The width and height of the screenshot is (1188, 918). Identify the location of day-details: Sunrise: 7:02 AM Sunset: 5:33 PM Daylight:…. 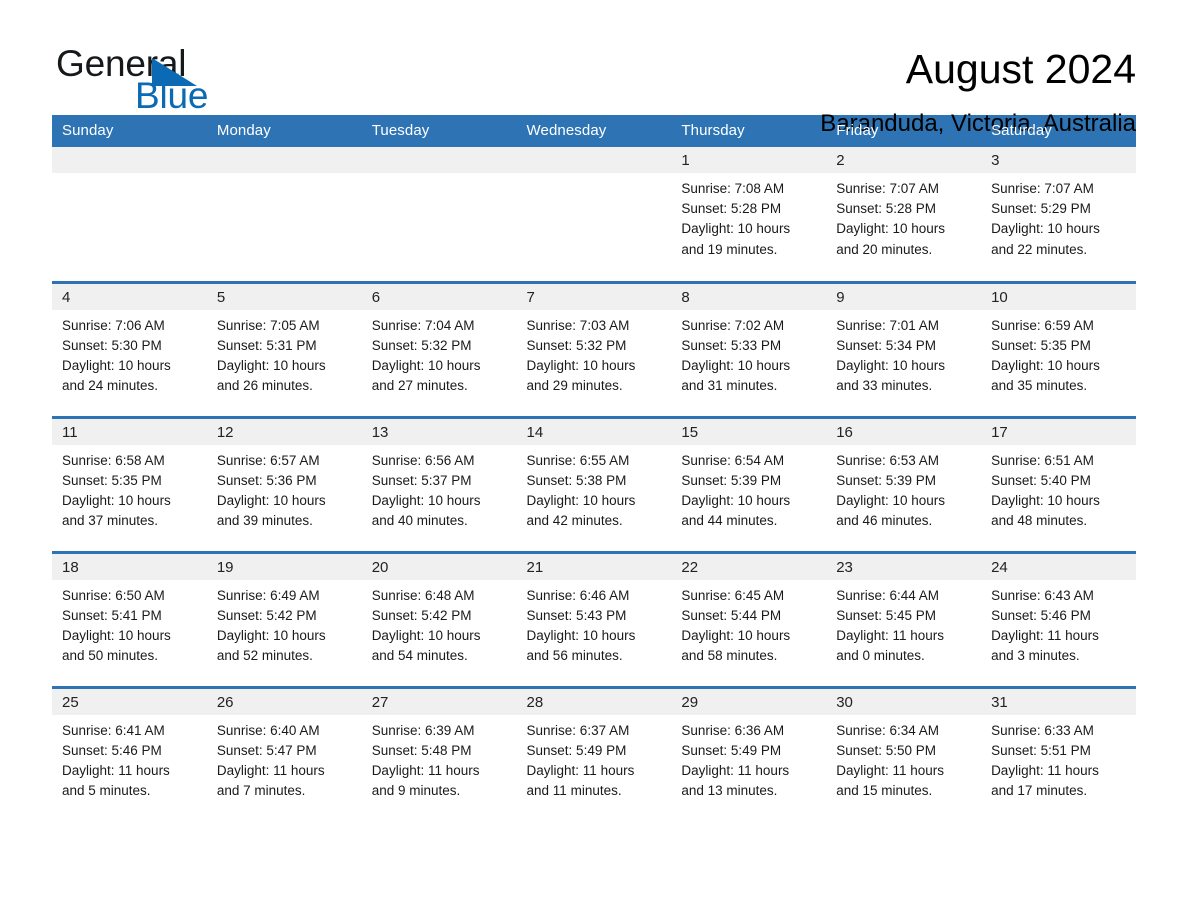
(748, 353).